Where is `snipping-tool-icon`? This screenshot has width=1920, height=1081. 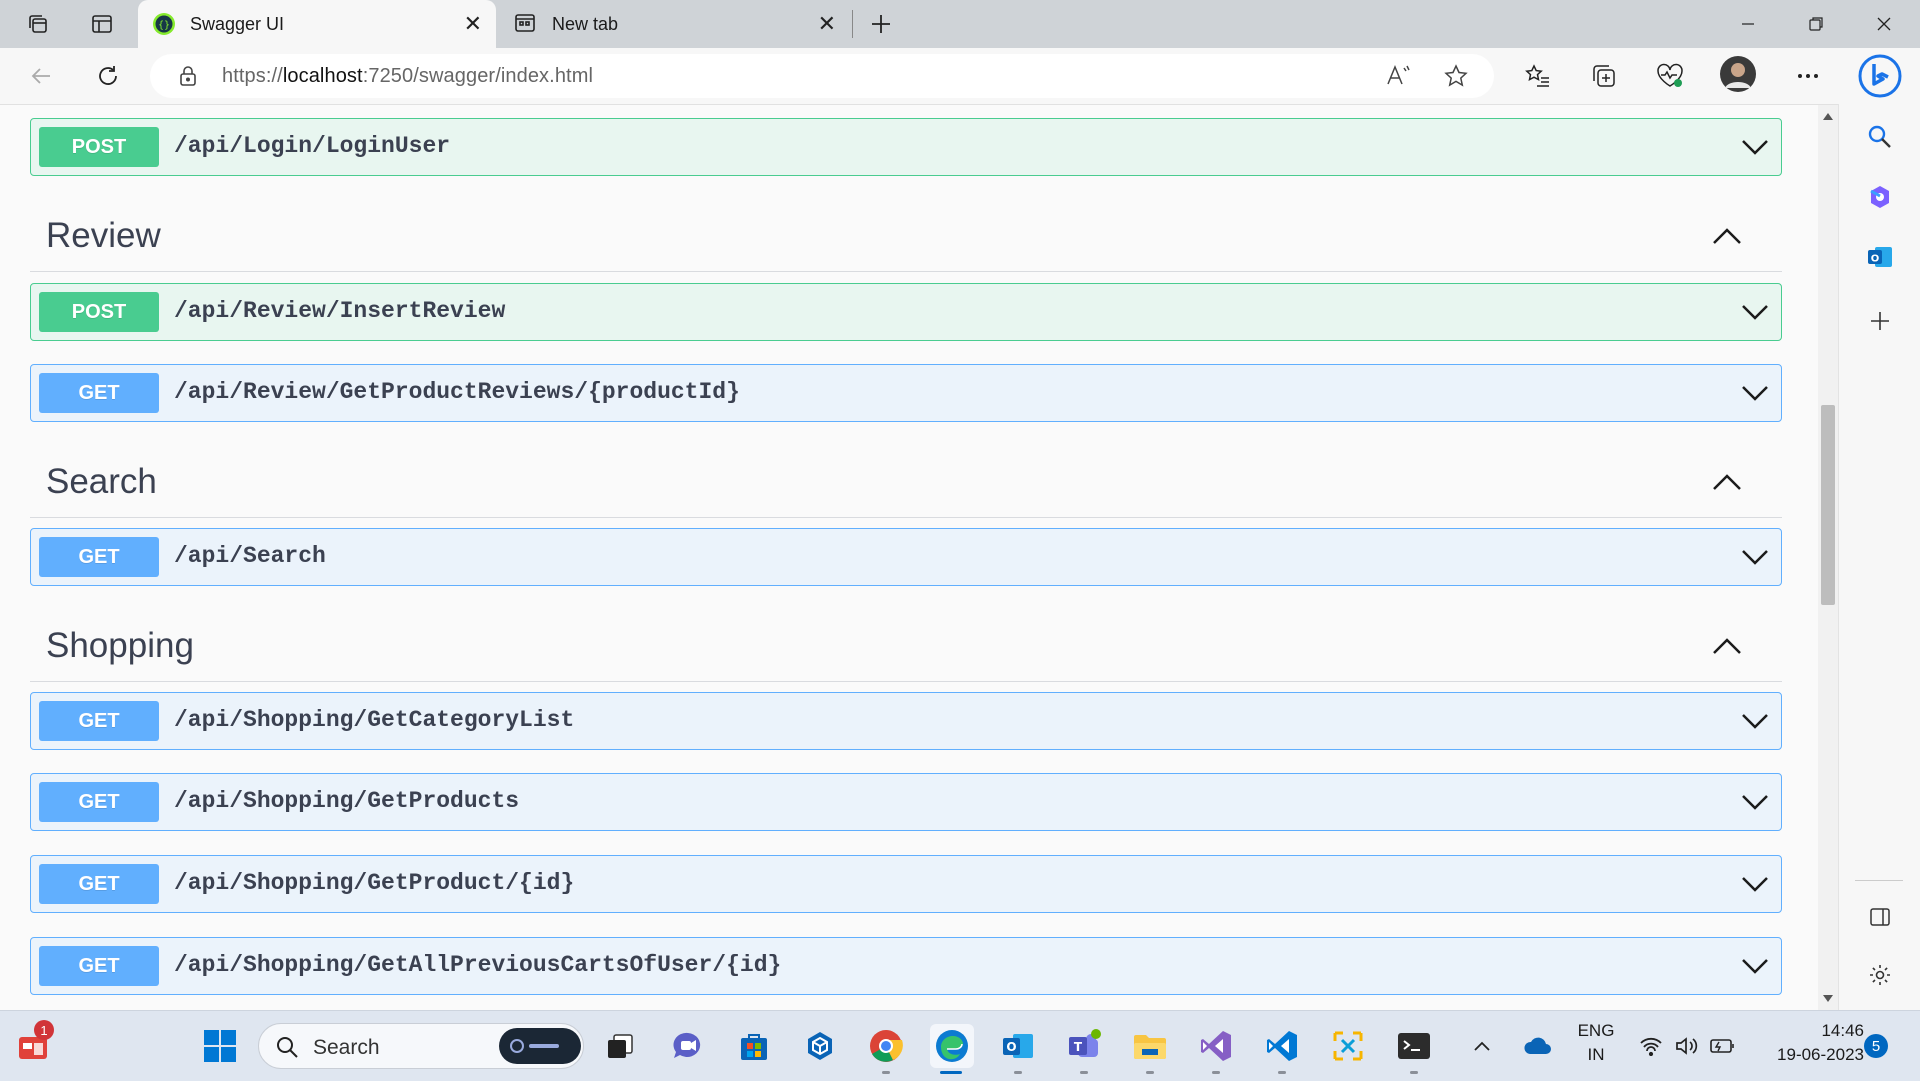
snipping-tool-icon is located at coordinates (1348, 1046).